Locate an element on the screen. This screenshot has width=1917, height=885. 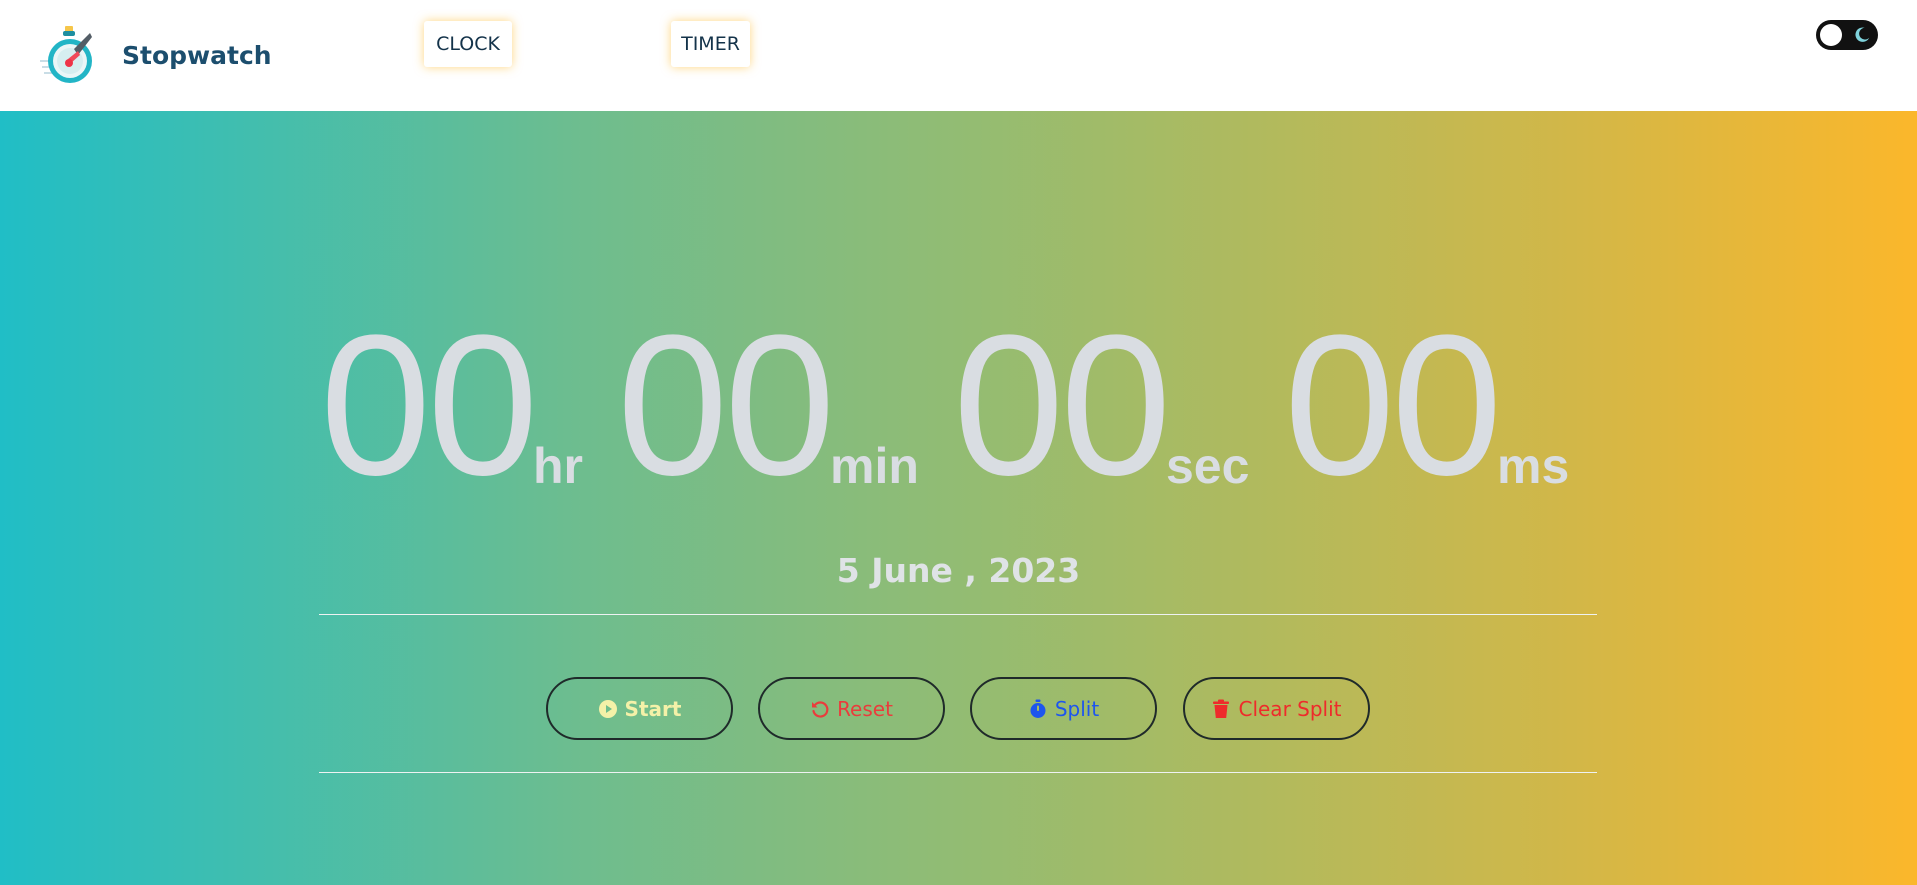
trash-icon is located at coordinates (1221, 708).